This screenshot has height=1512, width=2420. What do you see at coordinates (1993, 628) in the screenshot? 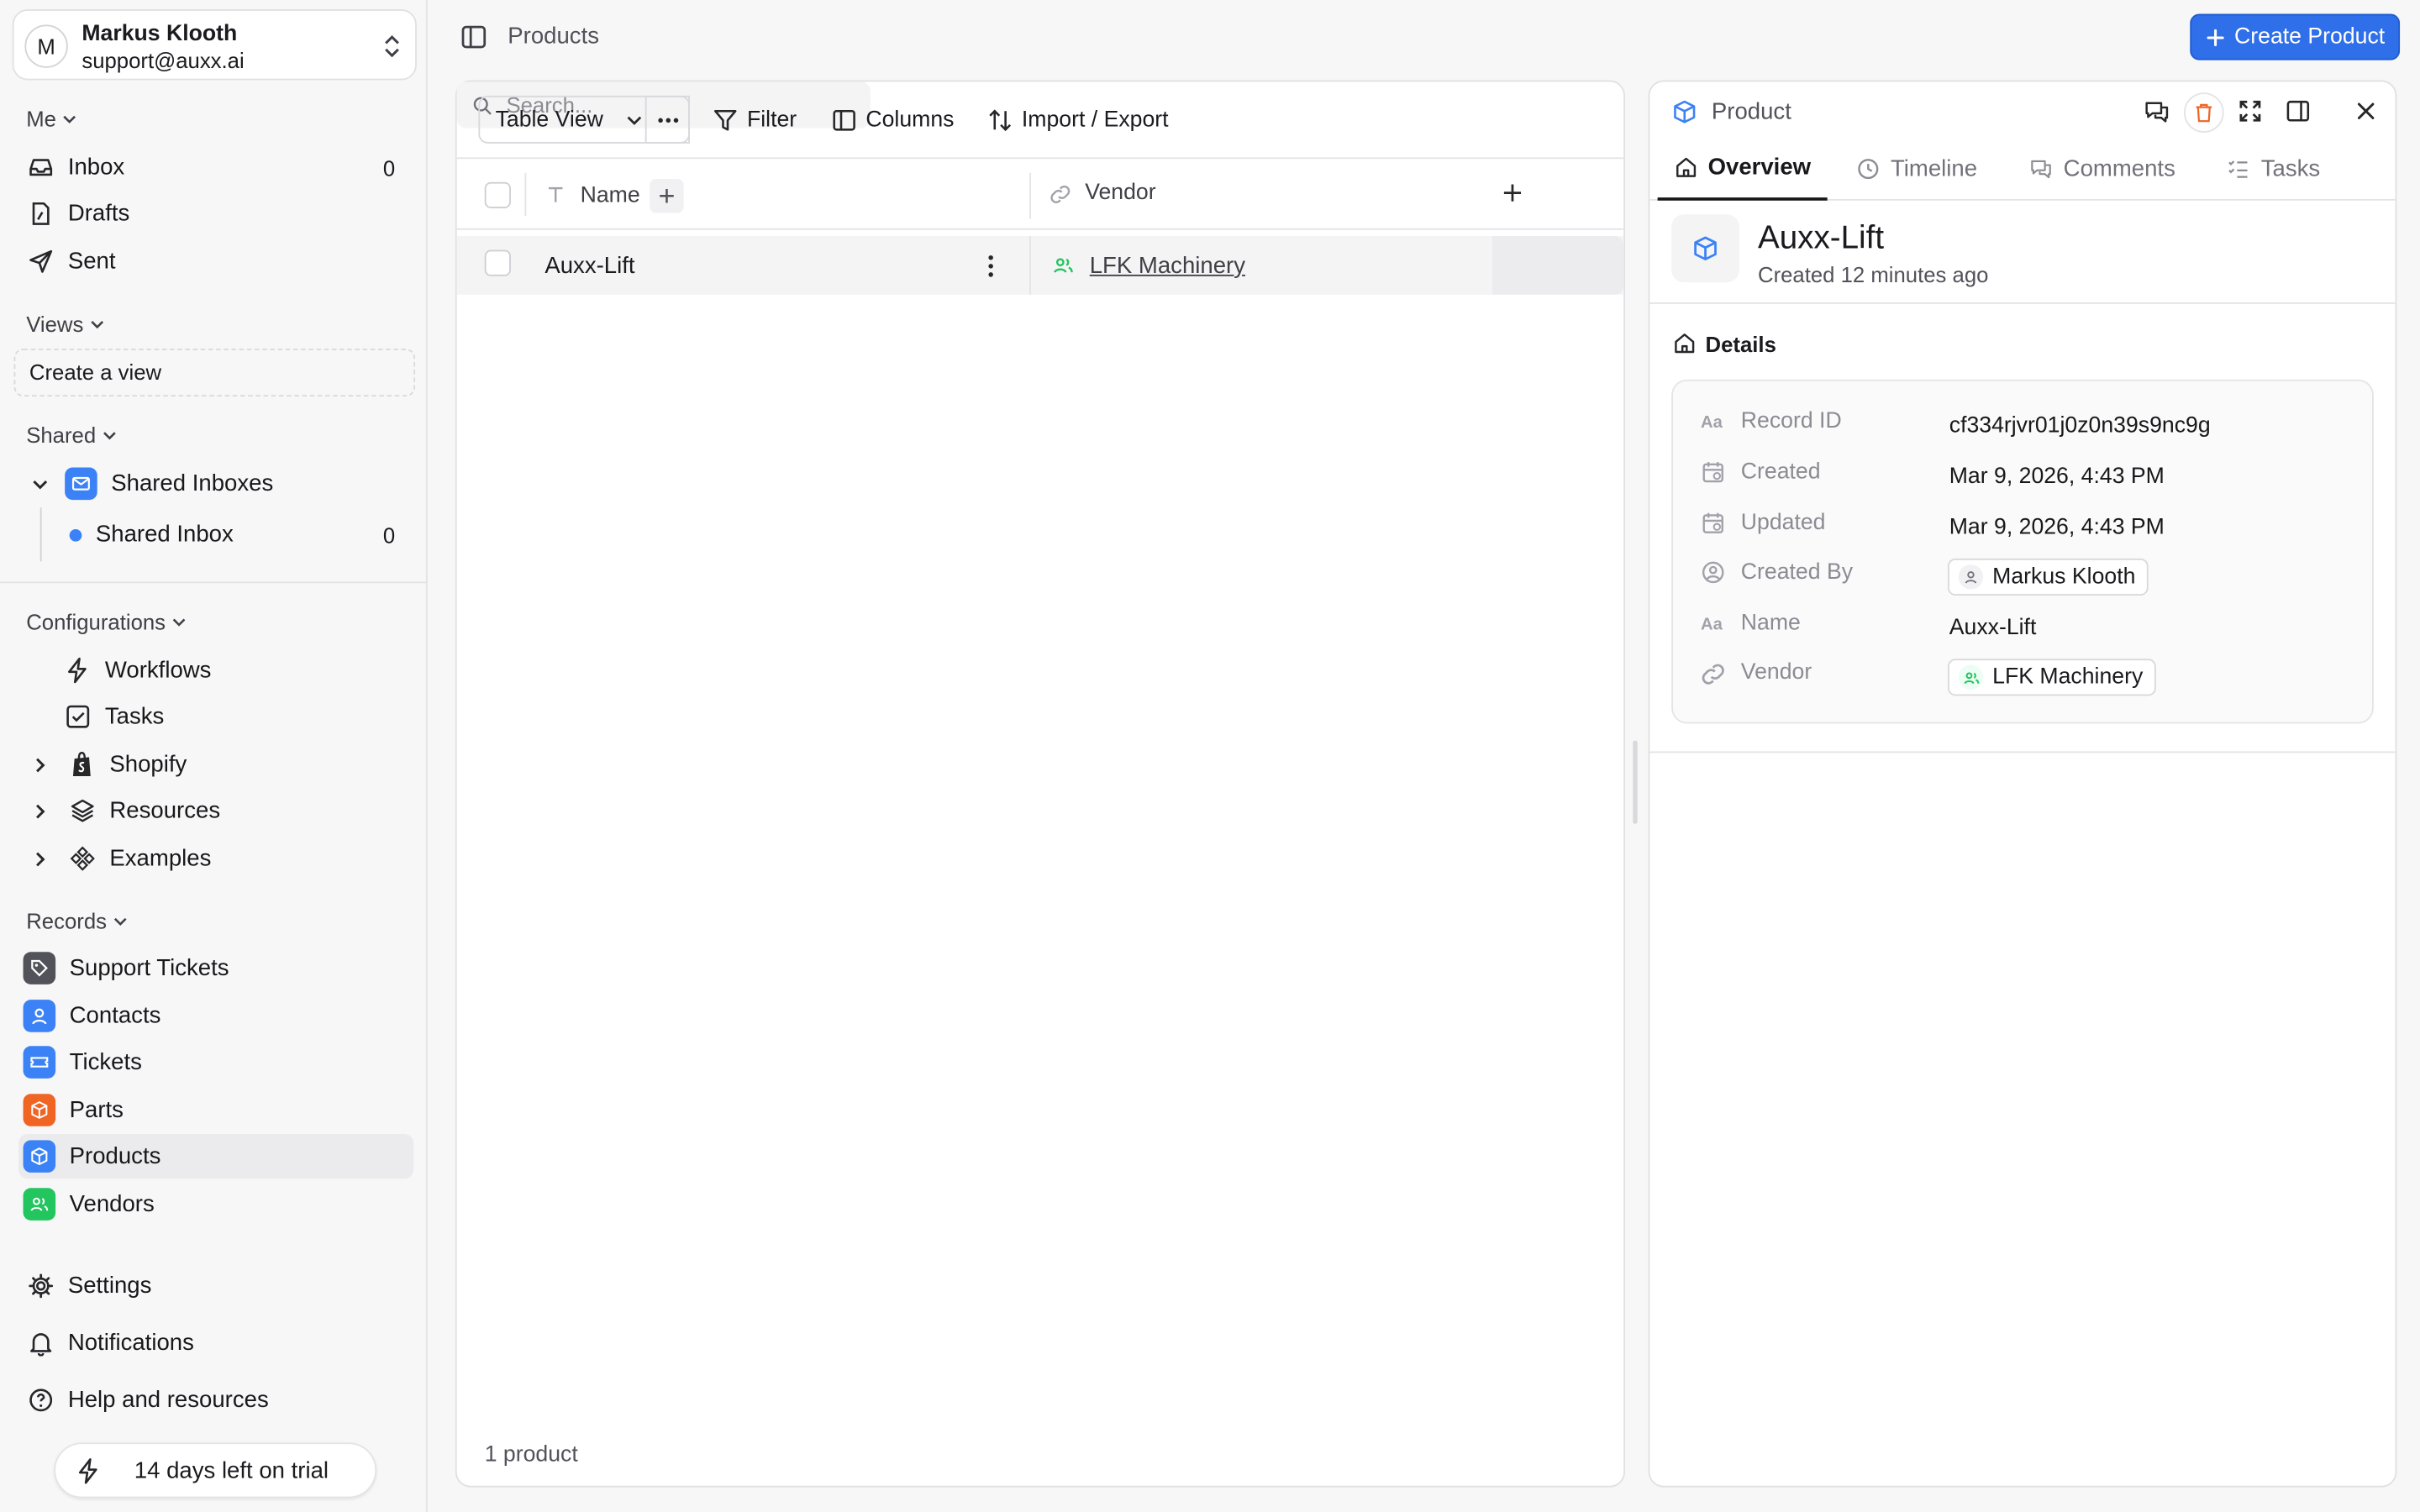
I see `field-value-name: Auxx-Lift` at bounding box center [1993, 628].